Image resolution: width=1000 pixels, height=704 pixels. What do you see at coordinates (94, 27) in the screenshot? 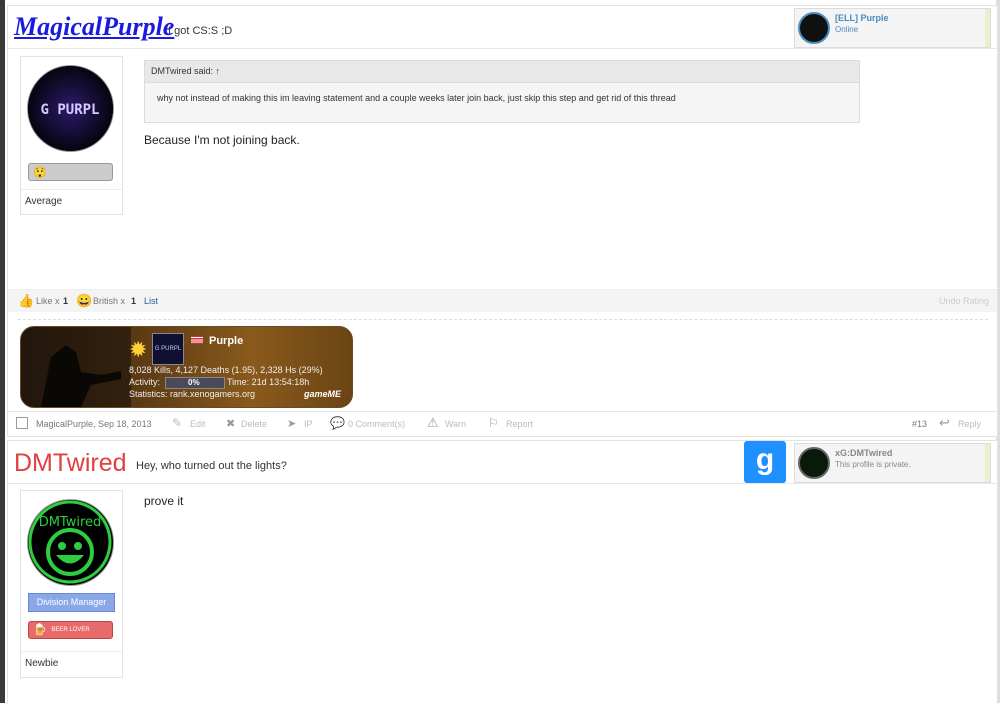
I see `username-link: MagicalPurple` at bounding box center [94, 27].